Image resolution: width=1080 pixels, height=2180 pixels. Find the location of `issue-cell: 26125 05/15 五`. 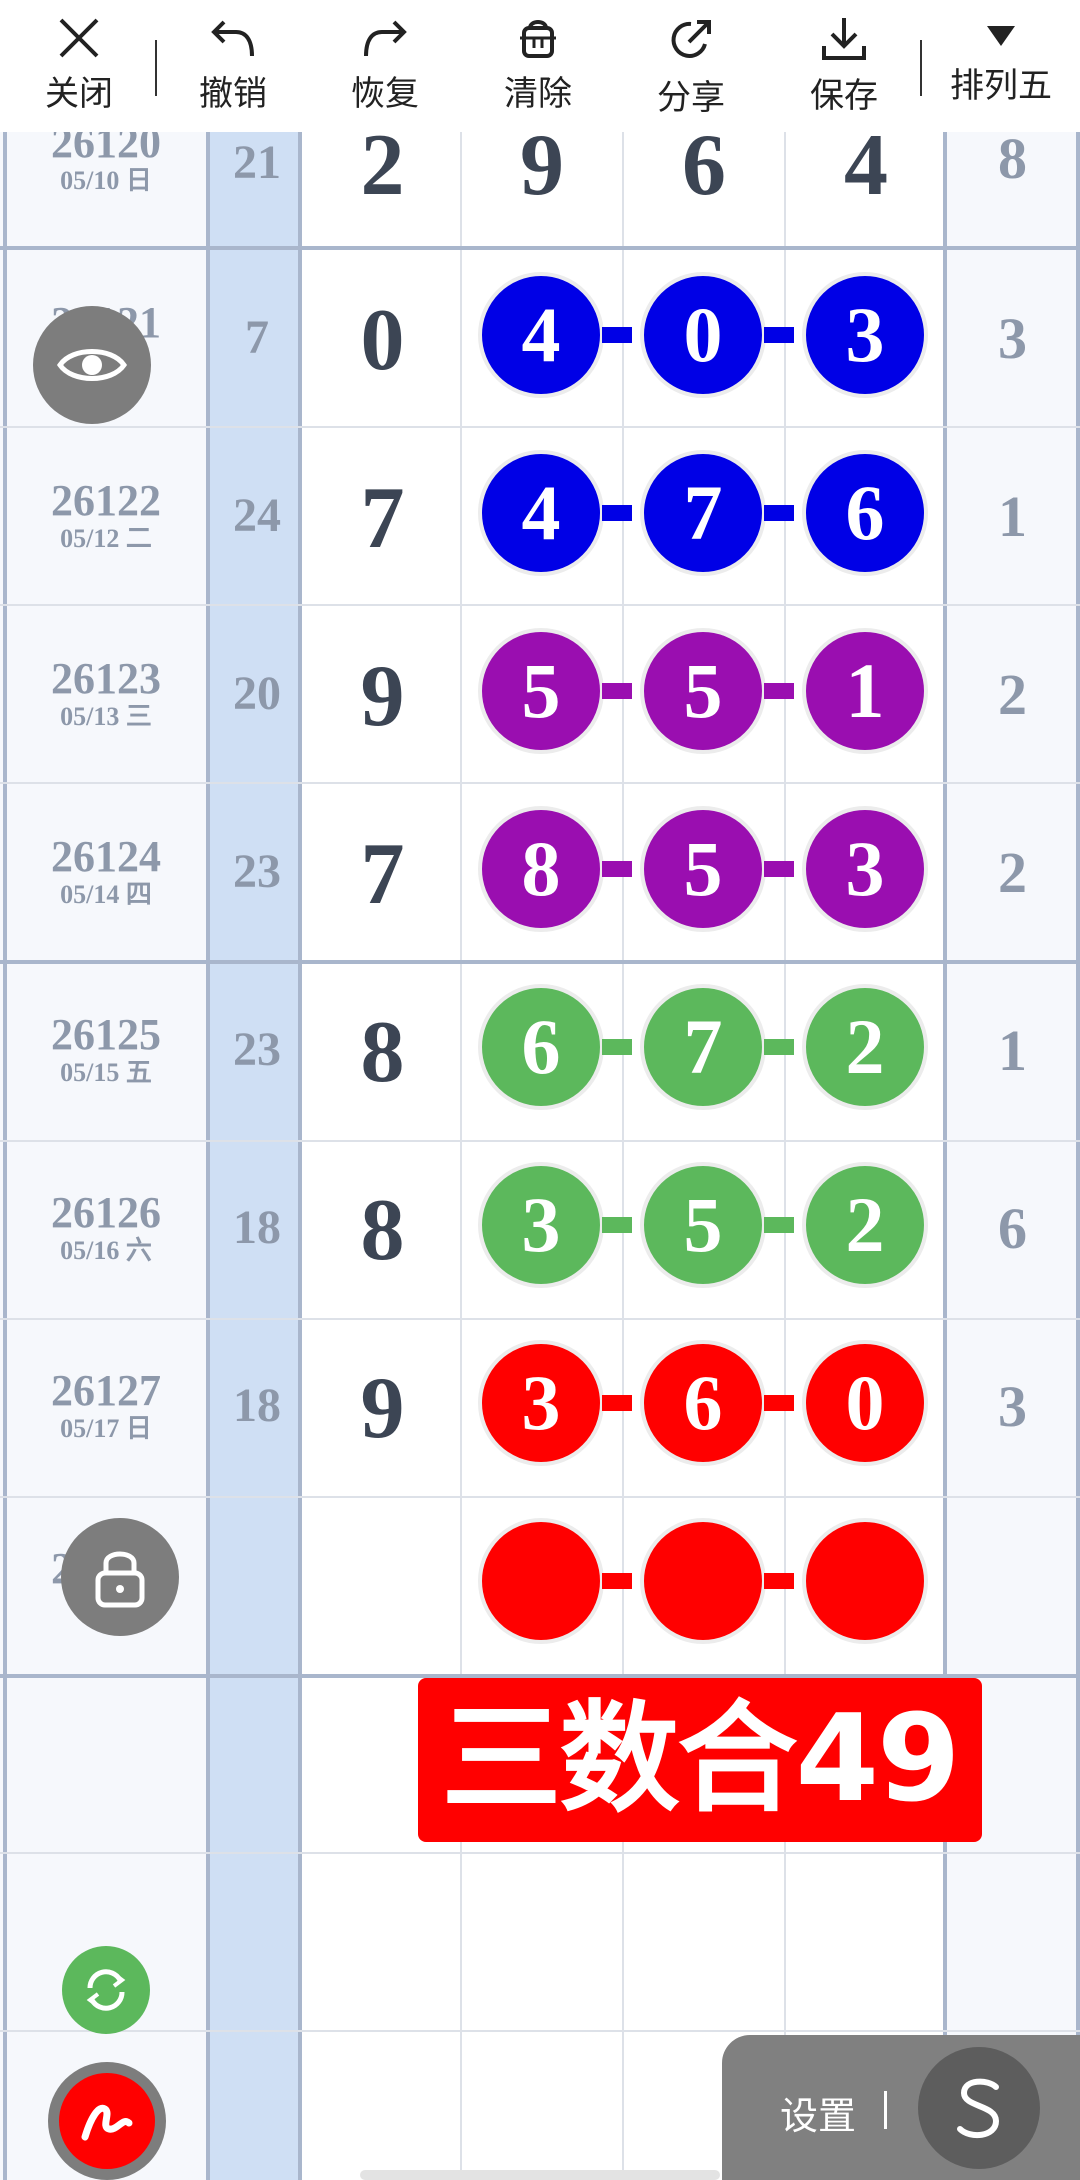

issue-cell: 26125 05/15 五 is located at coordinates (106, 1050).